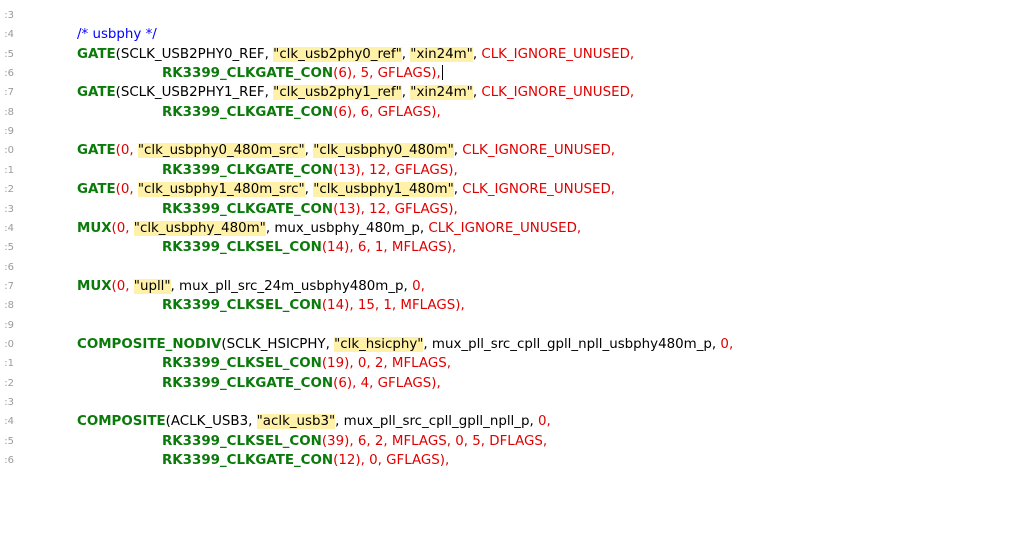 The width and height of the screenshot is (1024, 538). Describe the element at coordinates (337, 93) in the screenshot. I see `string-token: "clk_usb2phy1_ref"` at that location.